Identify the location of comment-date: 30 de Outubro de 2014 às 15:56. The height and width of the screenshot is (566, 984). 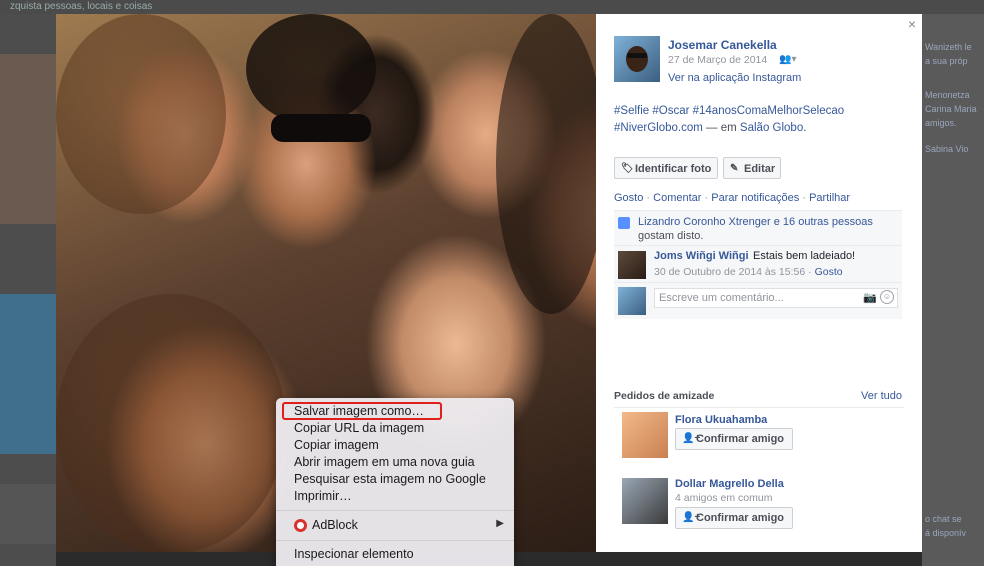
(729, 272).